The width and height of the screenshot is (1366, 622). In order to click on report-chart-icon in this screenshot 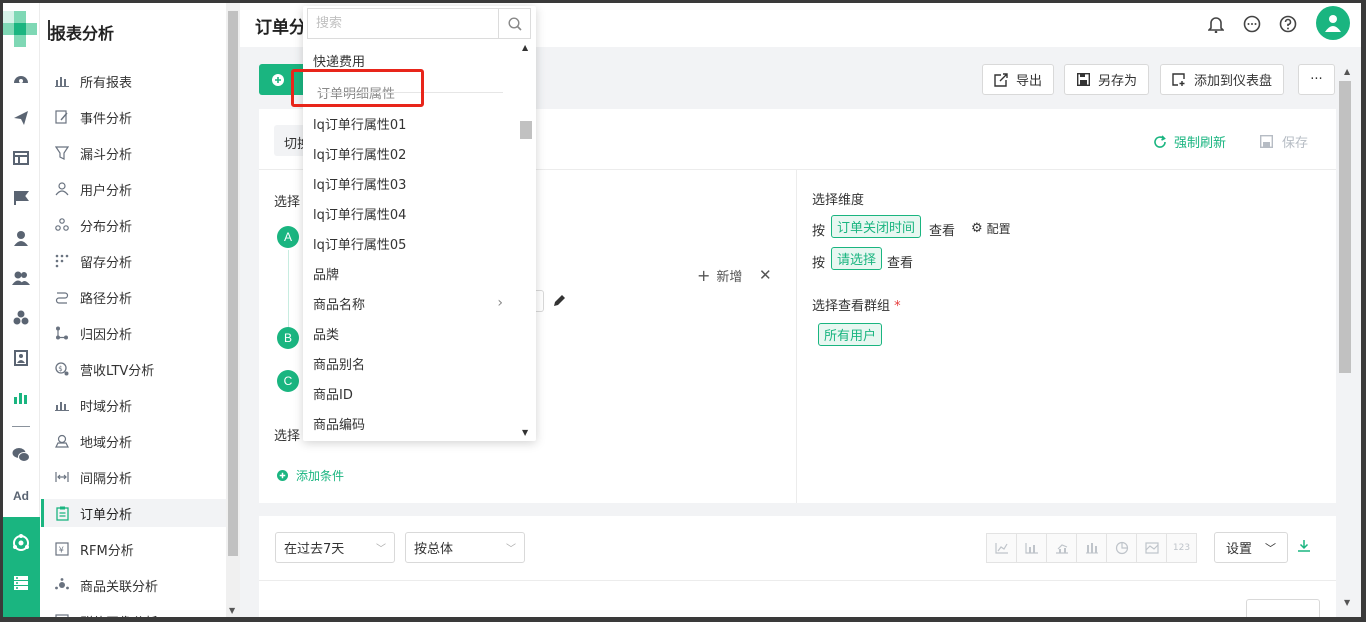, I will do `click(21, 398)`.